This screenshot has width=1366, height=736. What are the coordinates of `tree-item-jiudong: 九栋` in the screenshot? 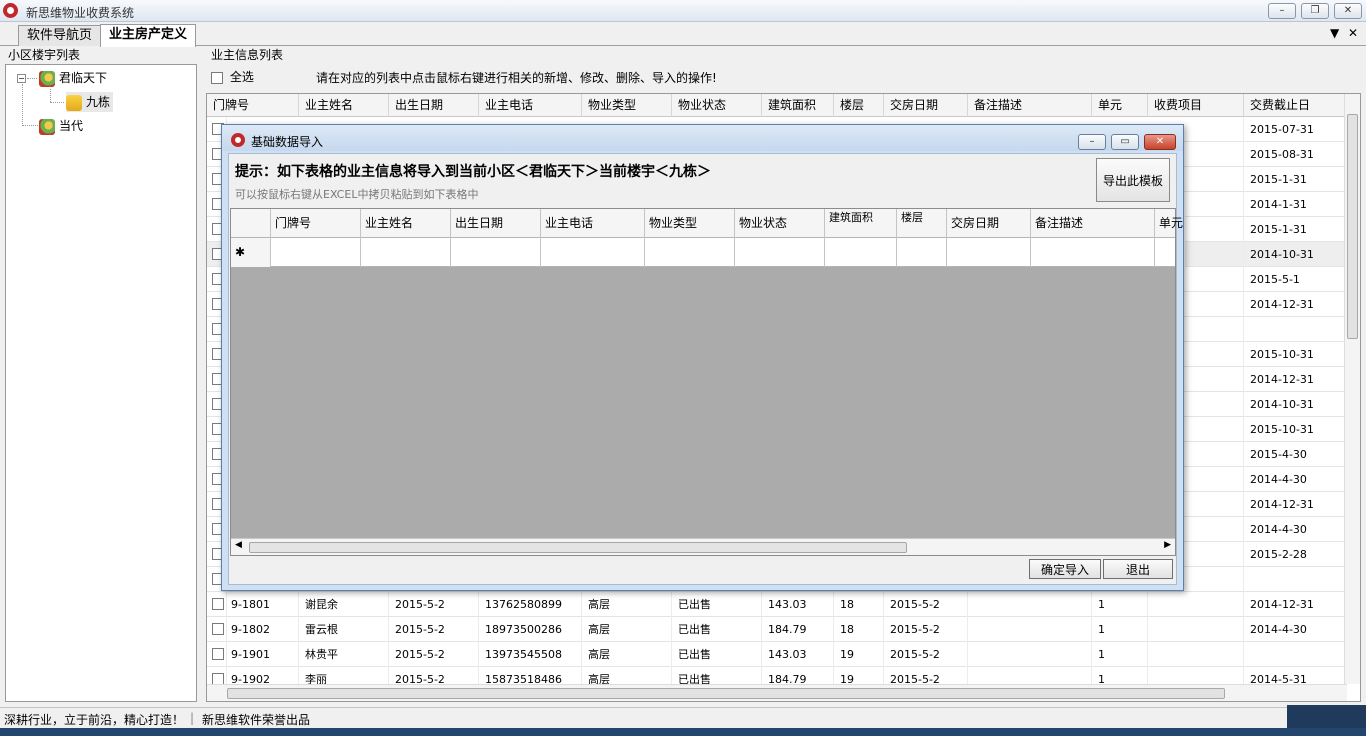 It's located at (90, 102).